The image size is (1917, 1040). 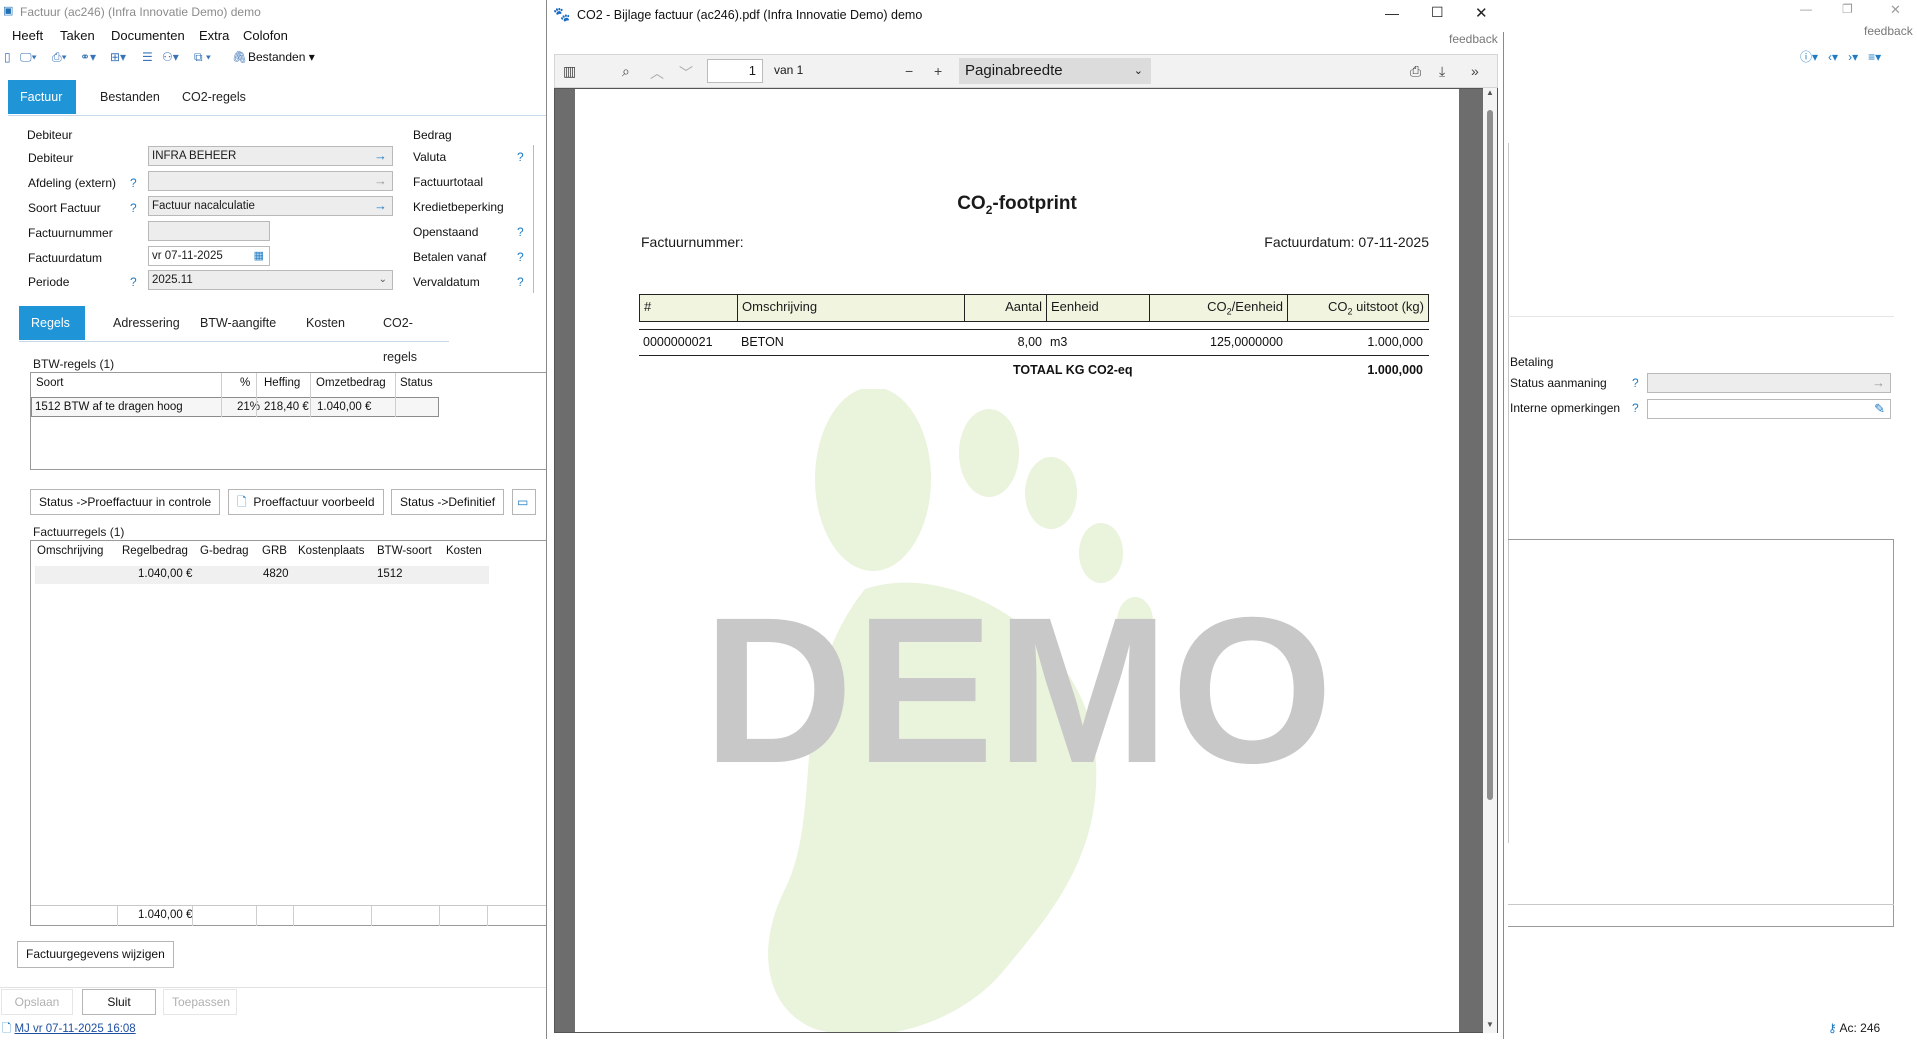 I want to click on tab-bestanden: Bestanden, so click(x=130, y=97).